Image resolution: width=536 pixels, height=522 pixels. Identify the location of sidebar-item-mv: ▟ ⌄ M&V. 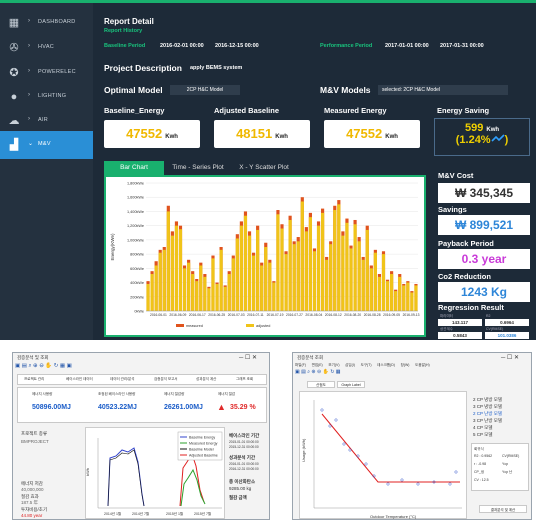
(46, 145).